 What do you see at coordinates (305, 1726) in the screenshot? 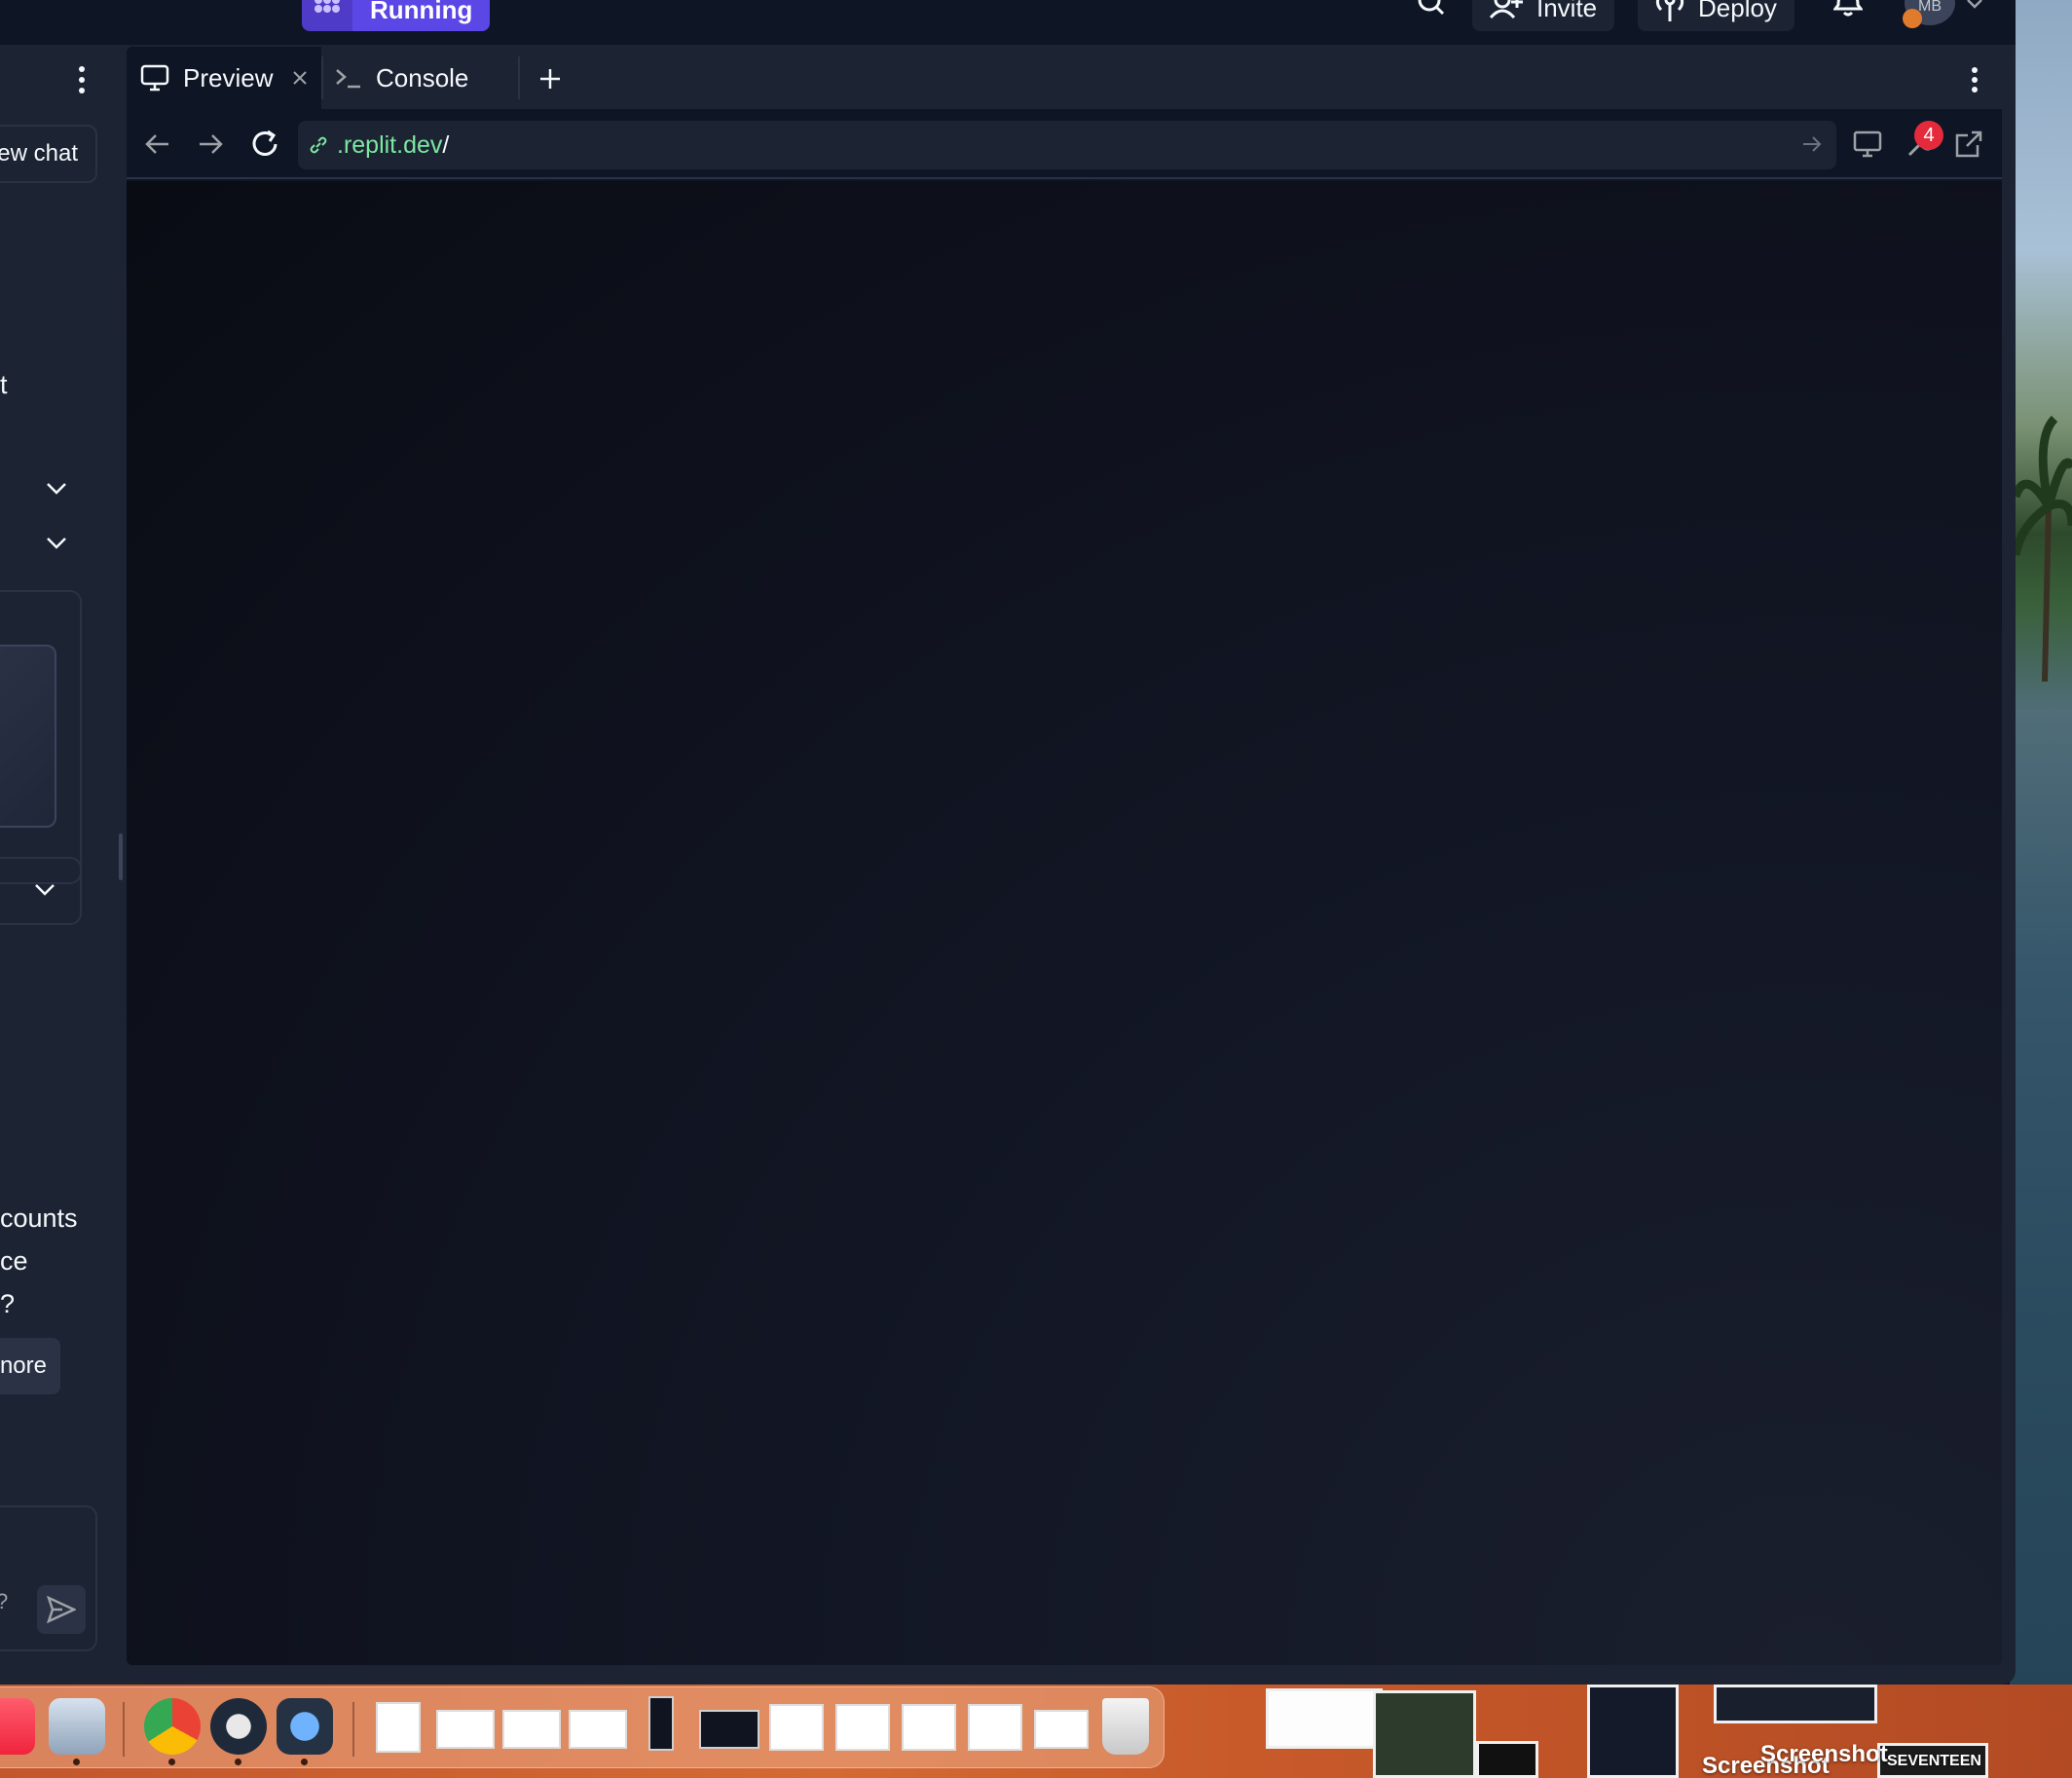
I see `quicktime-icon` at bounding box center [305, 1726].